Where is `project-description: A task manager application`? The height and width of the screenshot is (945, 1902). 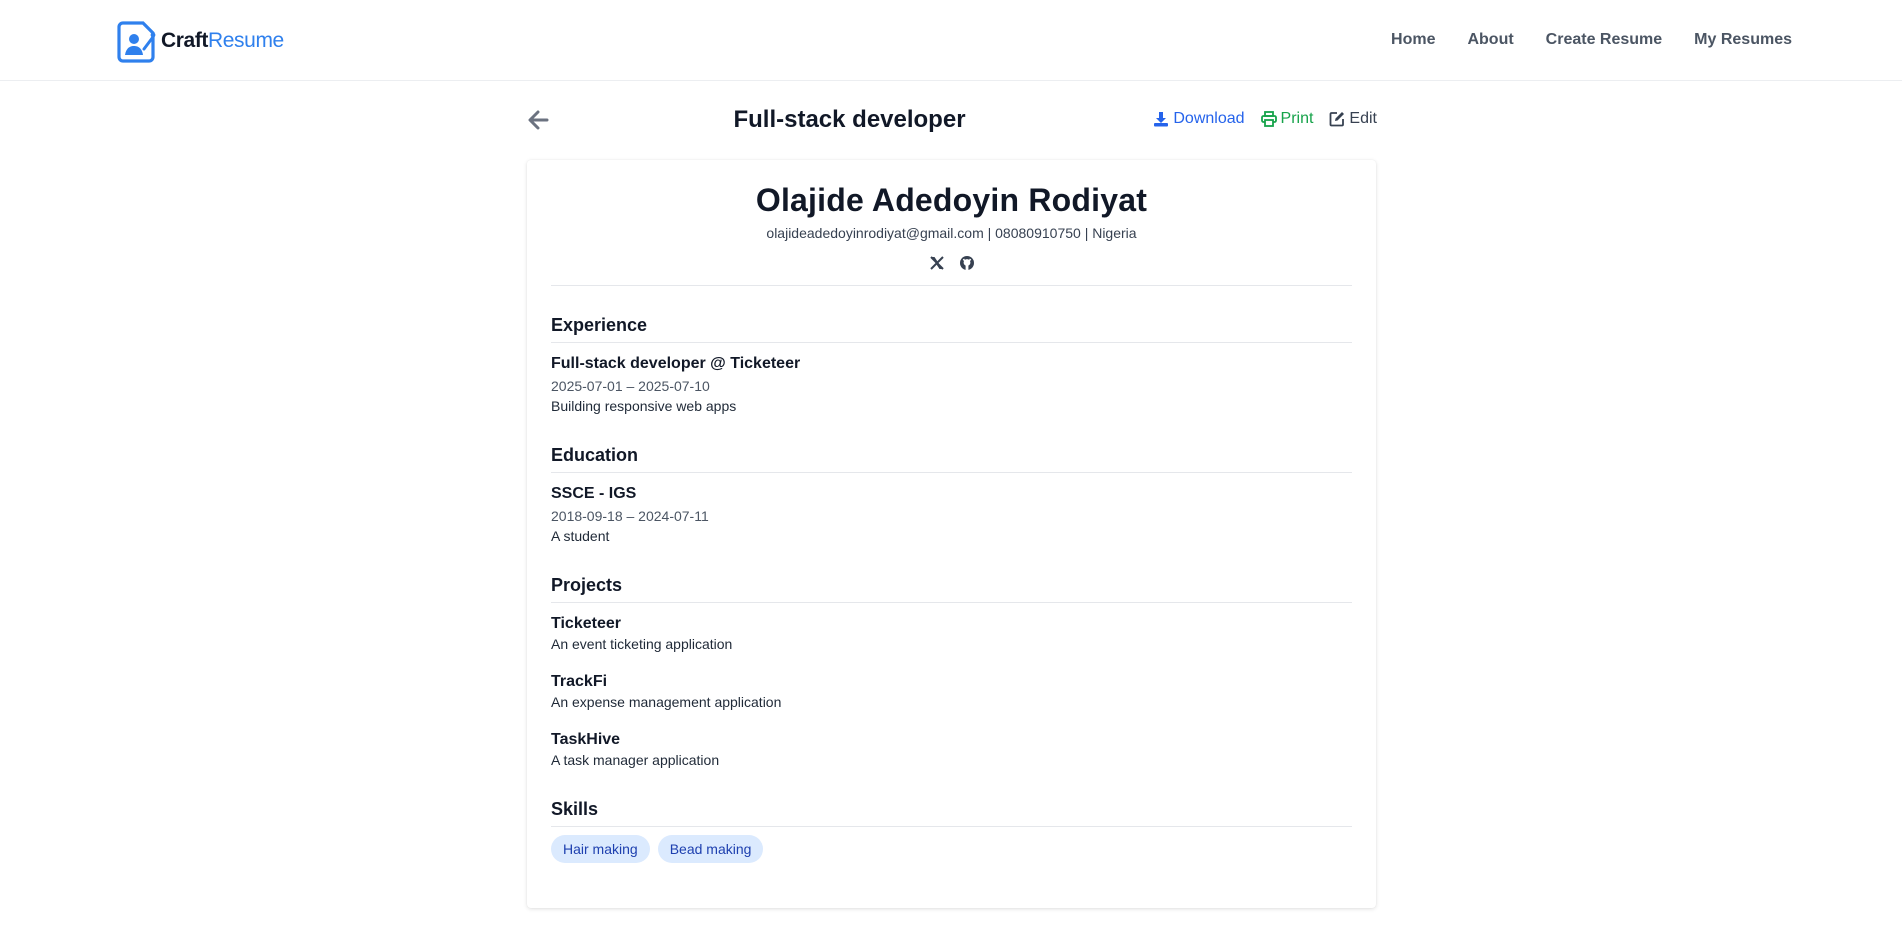 project-description: A task manager application is located at coordinates (635, 760).